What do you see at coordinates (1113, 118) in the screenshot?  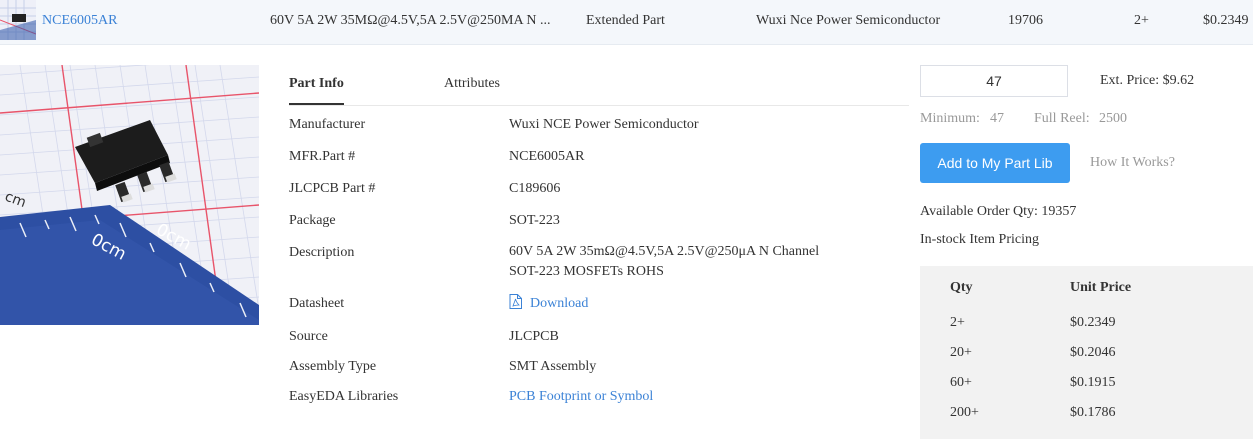 I see `full-reel-value: 2500` at bounding box center [1113, 118].